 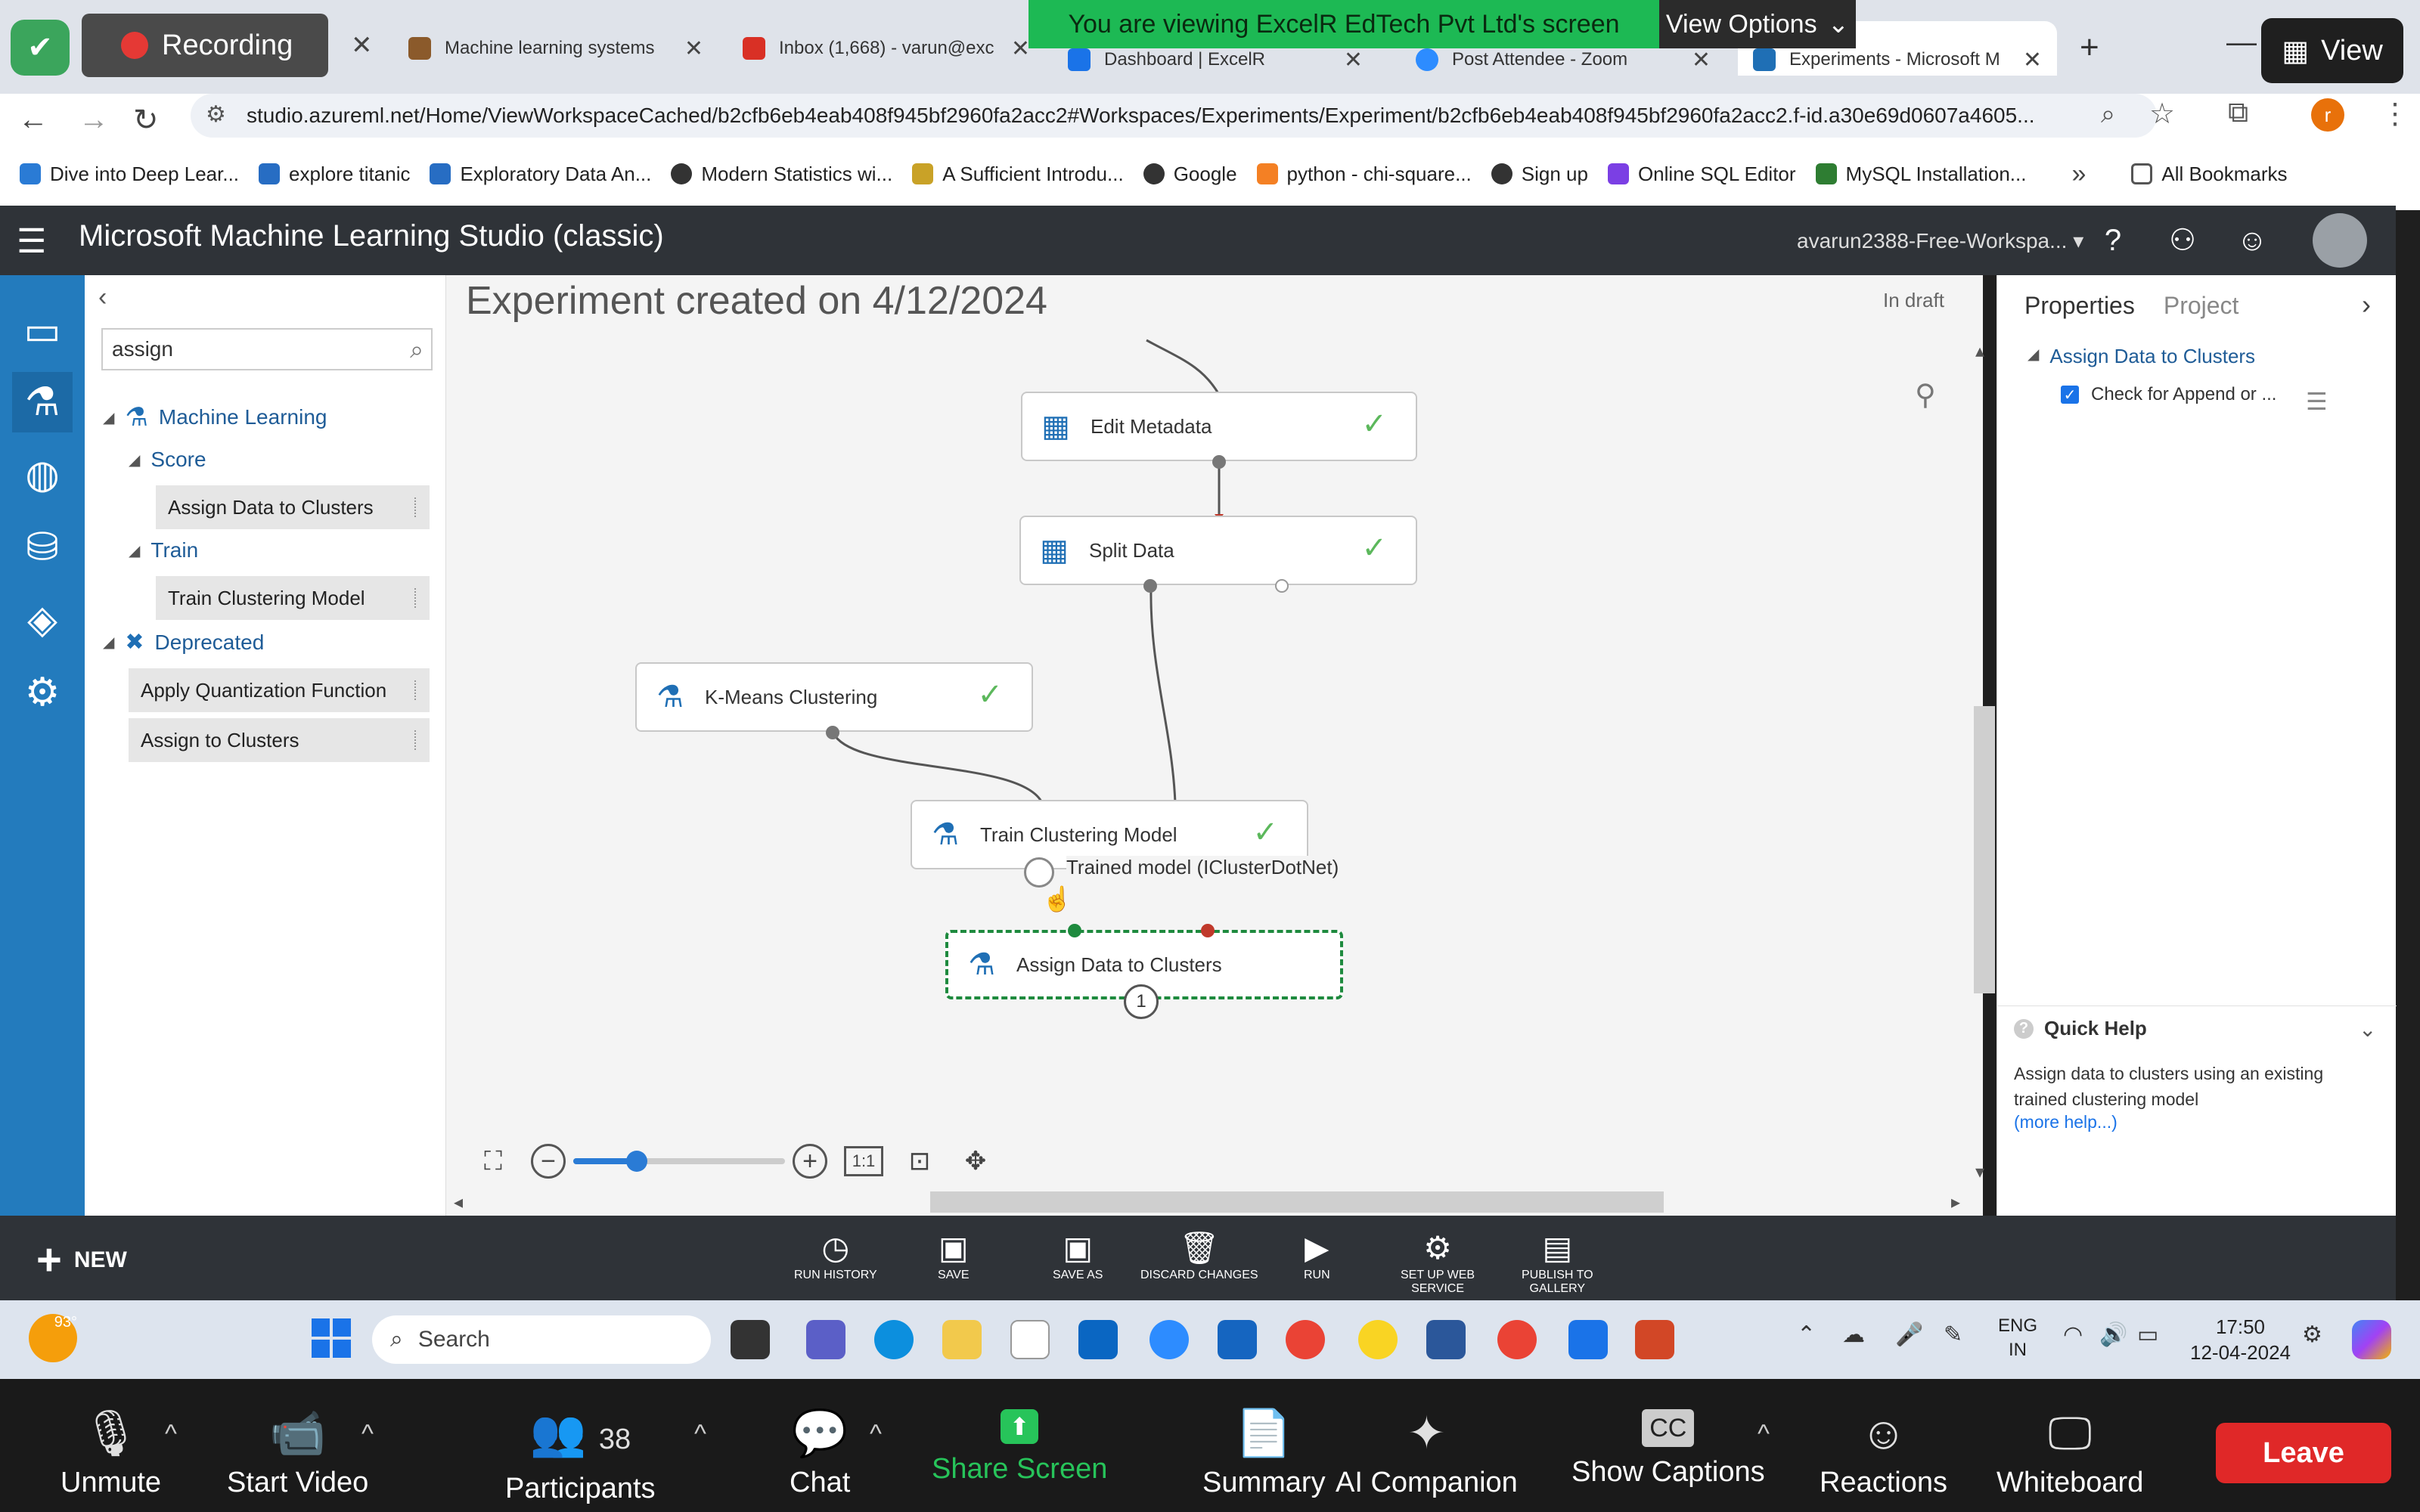 I want to click on edge-icon, so click(x=894, y=1339).